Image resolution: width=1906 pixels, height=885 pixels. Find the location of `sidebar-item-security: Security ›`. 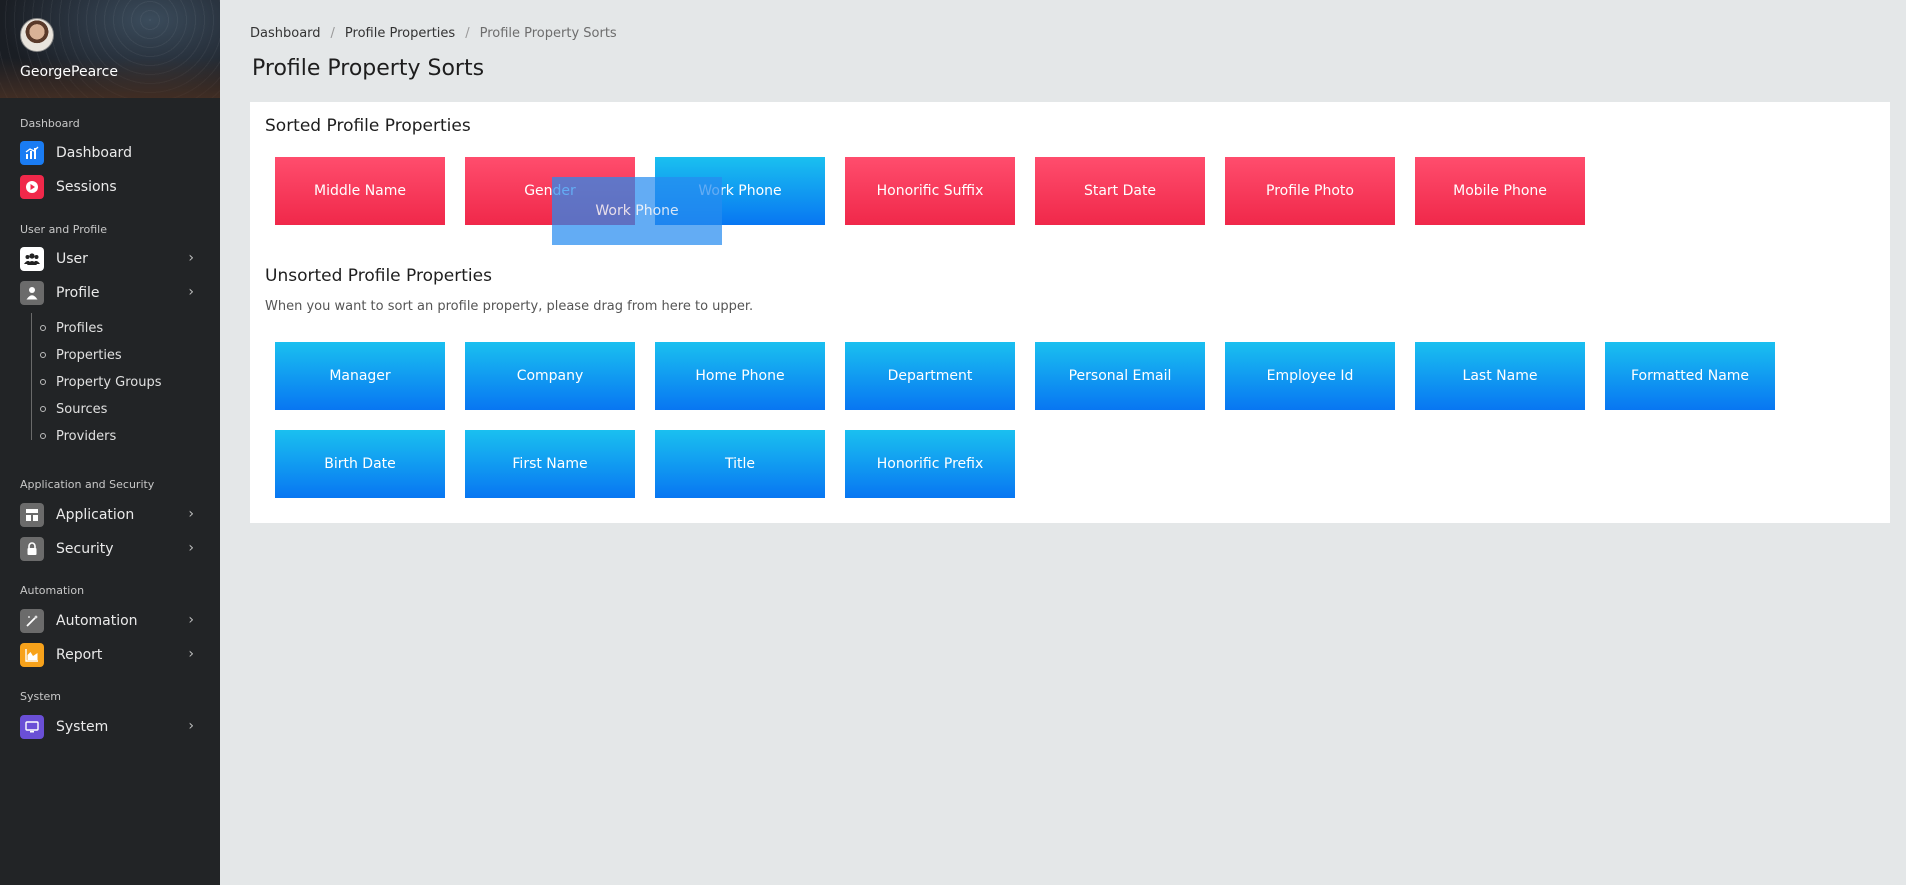

sidebar-item-security: Security › is located at coordinates (110, 549).